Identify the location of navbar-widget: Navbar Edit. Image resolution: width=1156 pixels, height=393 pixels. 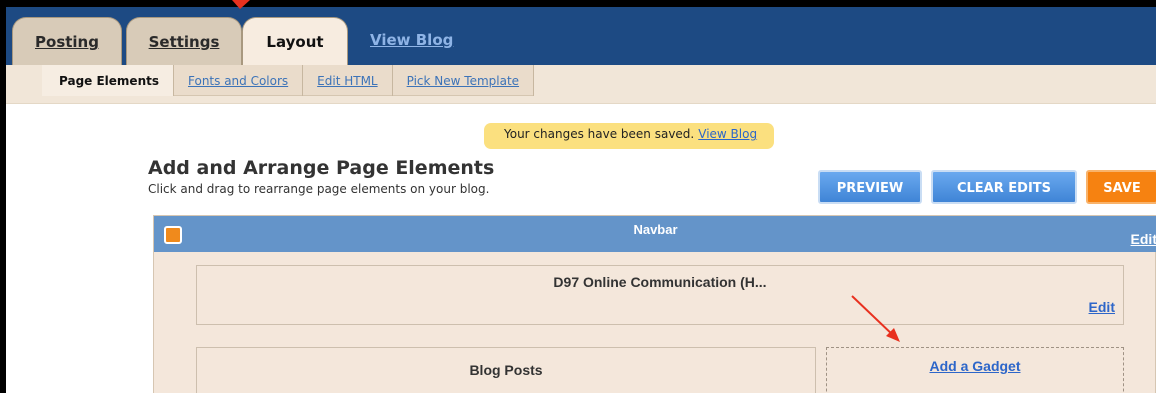
(655, 234).